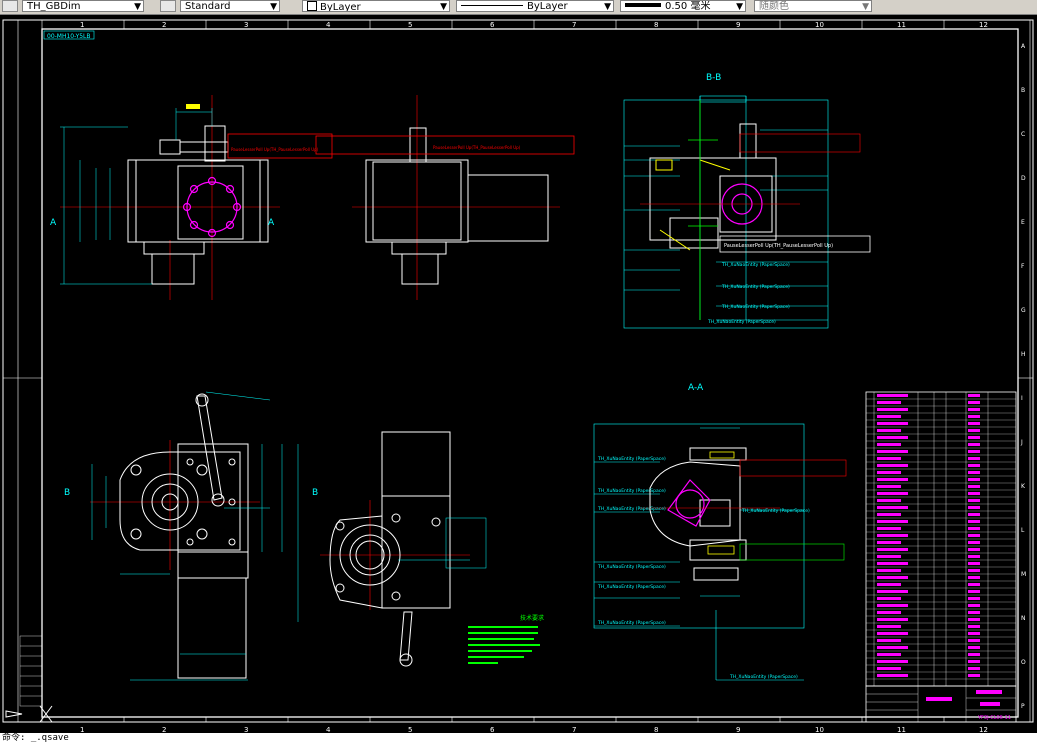 This screenshot has width=1037, height=743. Describe the element at coordinates (1023, 134) in the screenshot. I see `ruler-letter: C` at that location.